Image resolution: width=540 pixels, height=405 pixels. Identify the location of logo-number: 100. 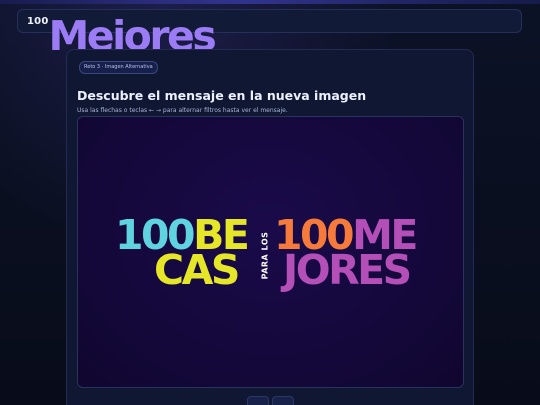
(38, 21).